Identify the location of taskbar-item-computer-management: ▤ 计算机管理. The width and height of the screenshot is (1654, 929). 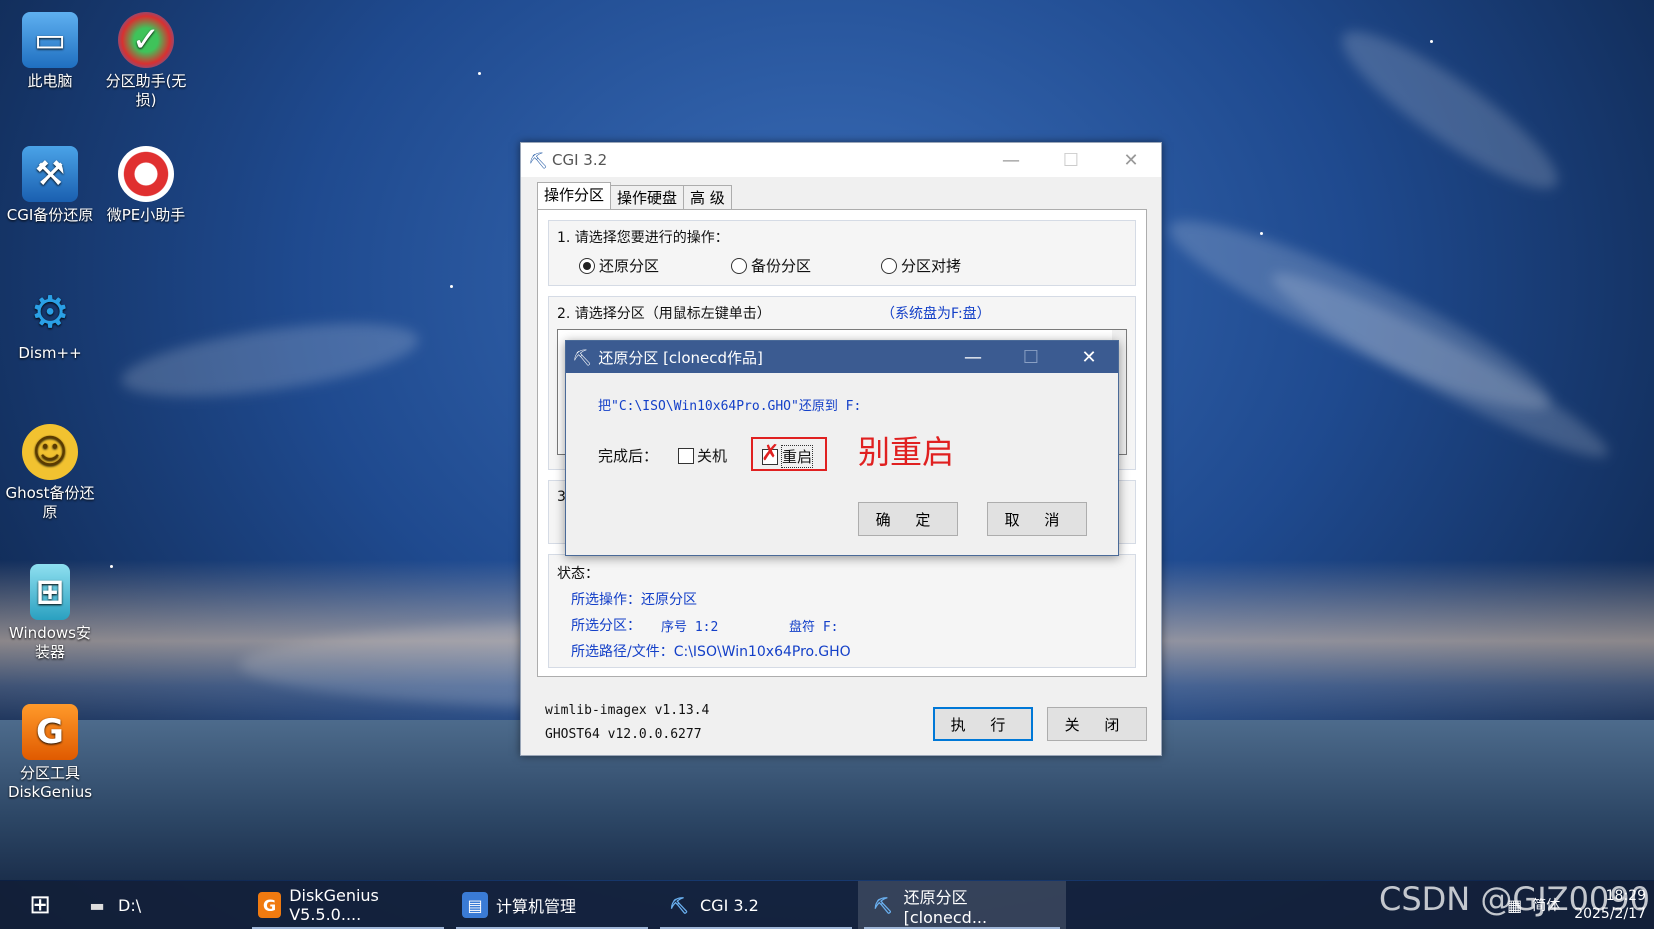
(552, 905).